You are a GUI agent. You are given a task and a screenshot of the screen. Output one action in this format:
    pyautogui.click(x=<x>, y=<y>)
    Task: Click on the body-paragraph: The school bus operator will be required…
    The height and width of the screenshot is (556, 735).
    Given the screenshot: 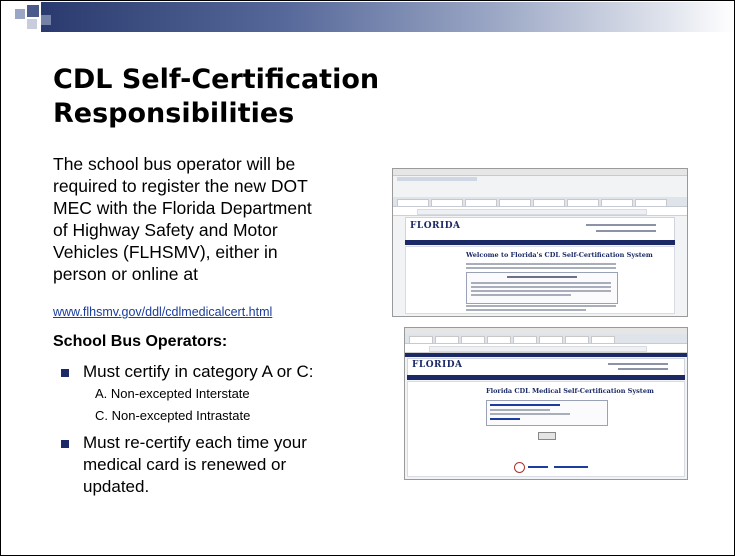 What is the action you would take?
    pyautogui.click(x=205, y=219)
    